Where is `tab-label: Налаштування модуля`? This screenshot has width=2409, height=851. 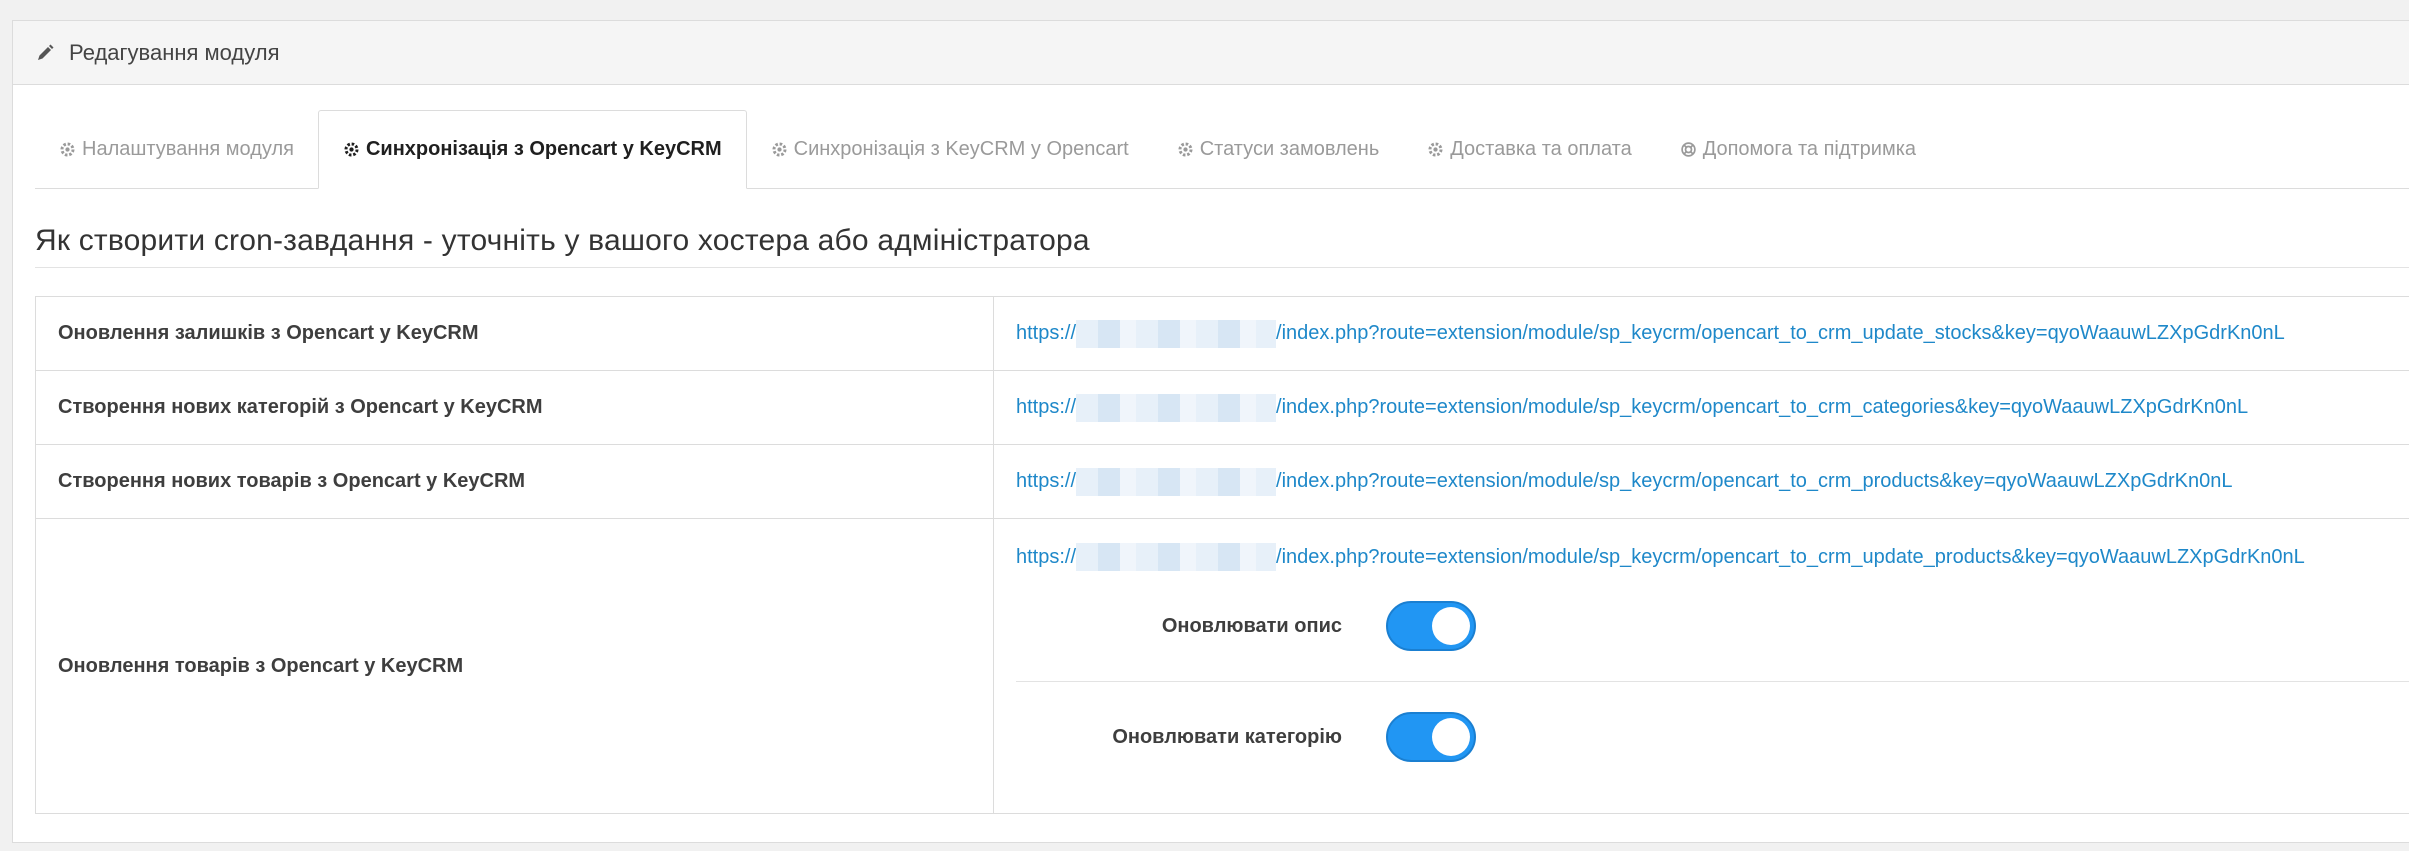 tab-label: Налаштування модуля is located at coordinates (188, 149).